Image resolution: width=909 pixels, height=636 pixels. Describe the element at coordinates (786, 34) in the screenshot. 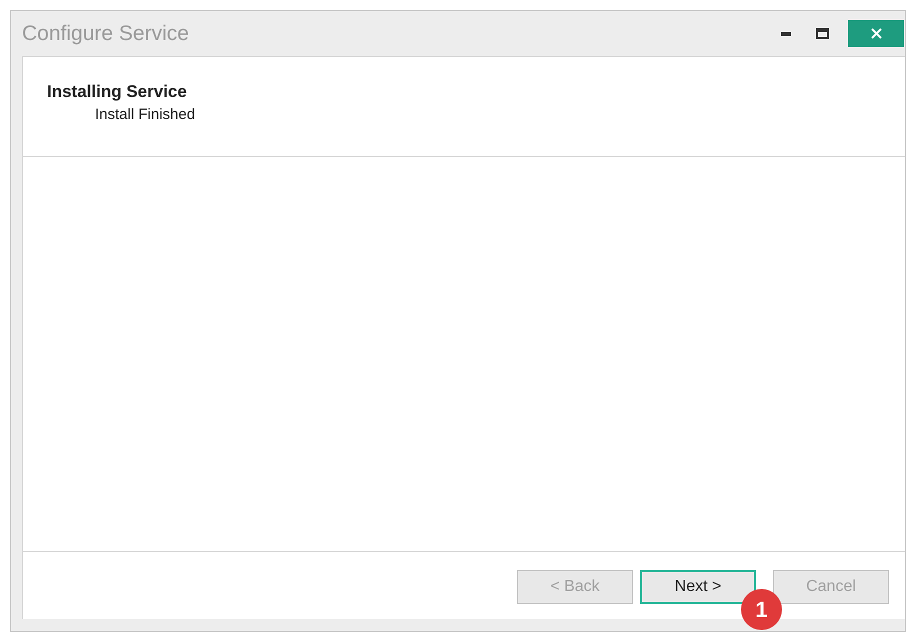

I see `minimize-icon` at that location.